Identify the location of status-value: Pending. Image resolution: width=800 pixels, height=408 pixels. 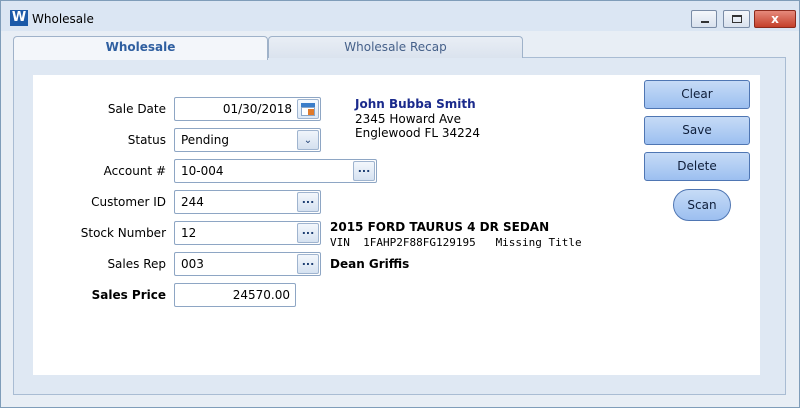
(205, 140).